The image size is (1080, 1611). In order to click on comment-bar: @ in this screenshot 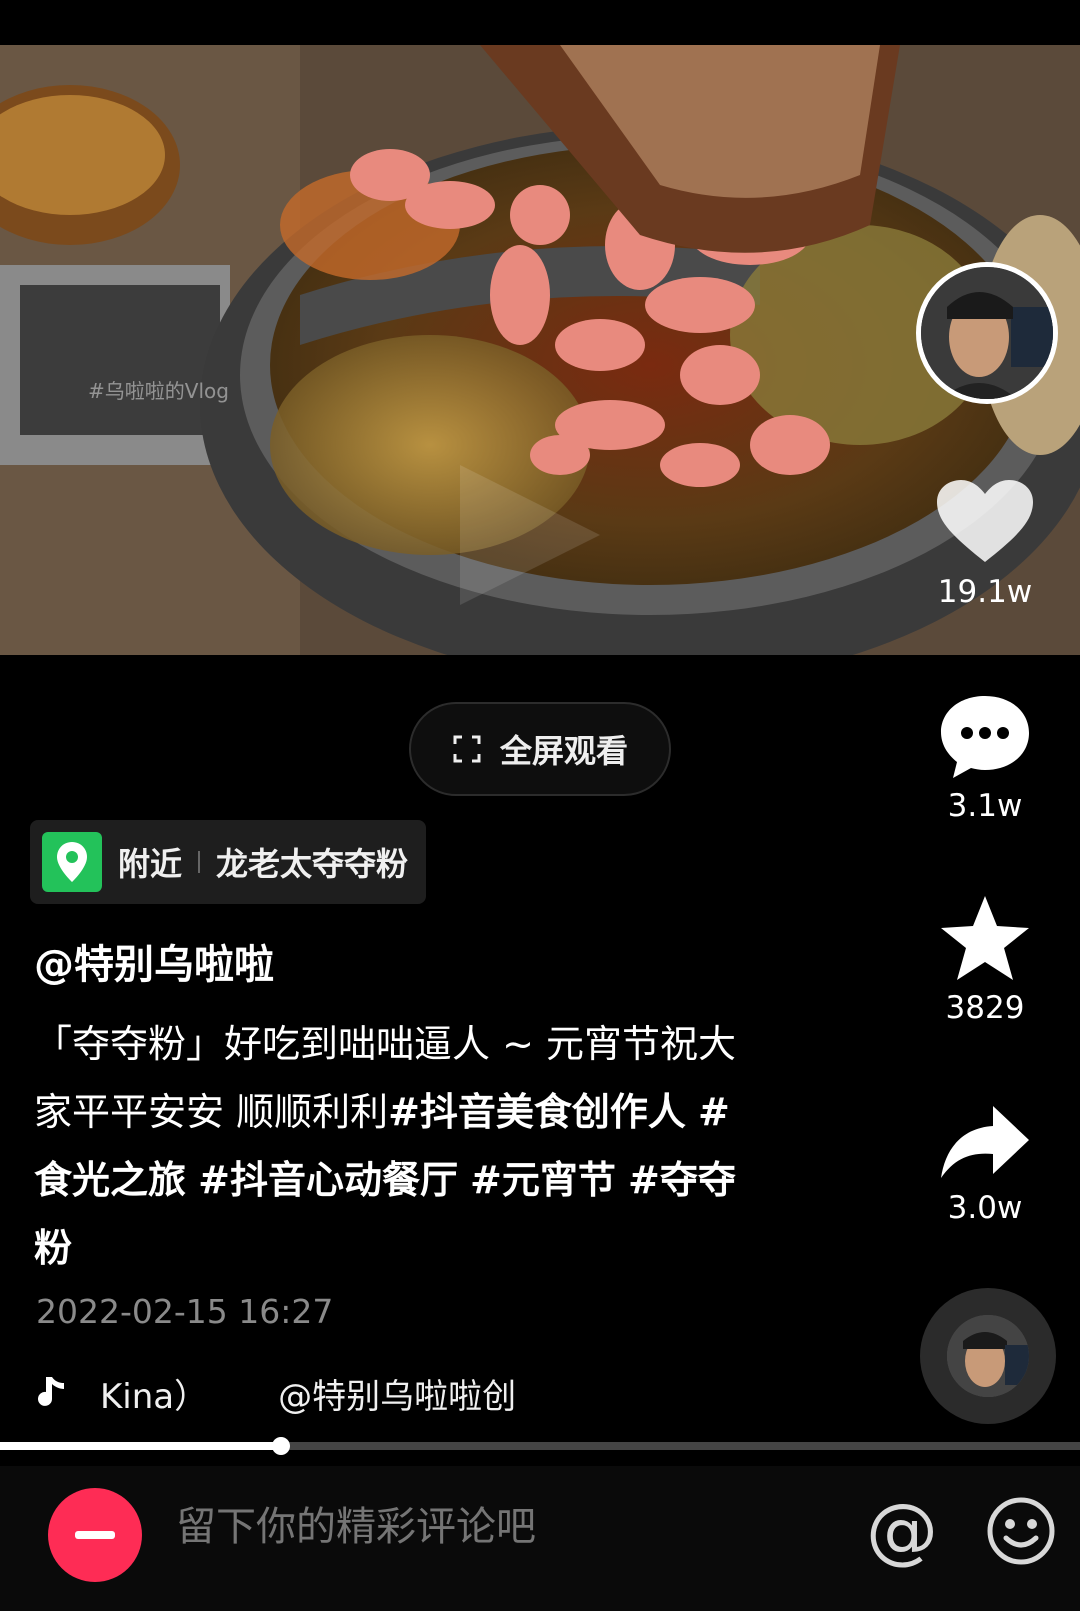, I will do `click(540, 1538)`.